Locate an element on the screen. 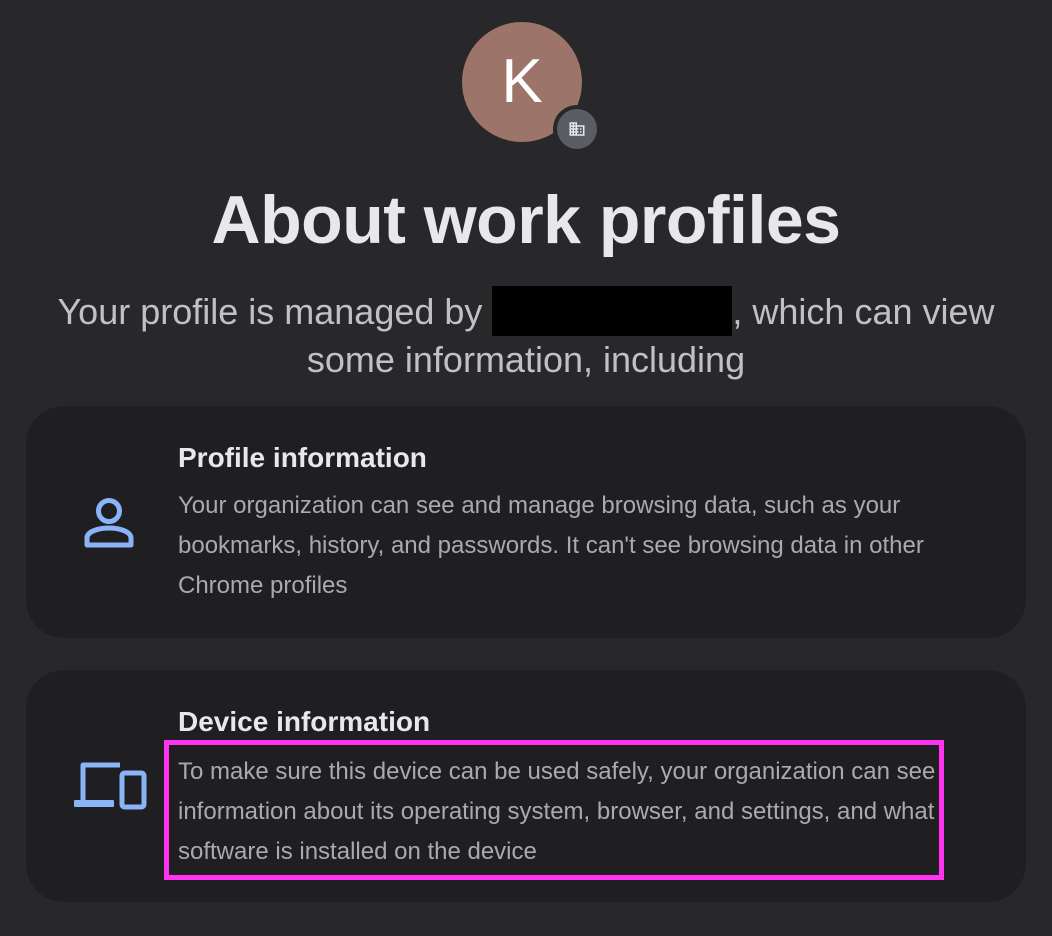  profile-information-title: Profile information is located at coordinates (302, 457).